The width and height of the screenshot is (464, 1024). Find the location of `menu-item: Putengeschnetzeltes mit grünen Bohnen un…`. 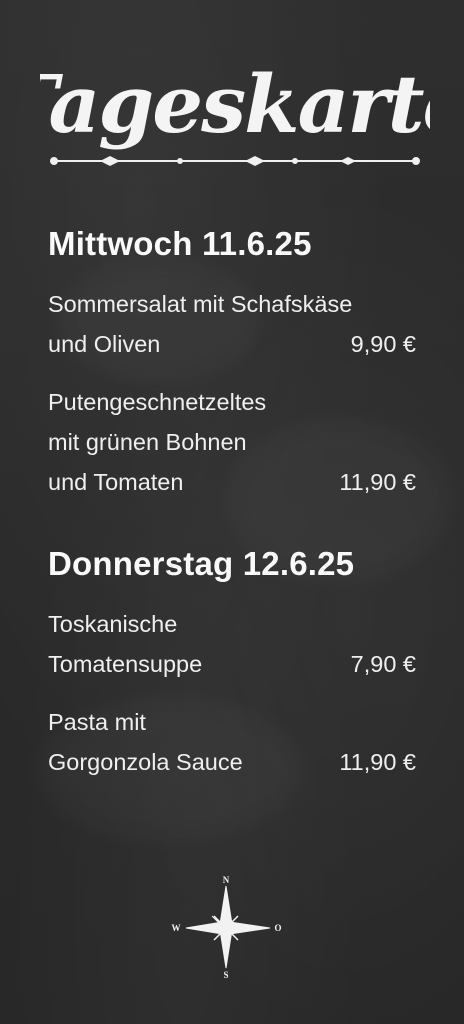

menu-item: Putengeschnetzeltes mit grünen Bohnen un… is located at coordinates (232, 442).